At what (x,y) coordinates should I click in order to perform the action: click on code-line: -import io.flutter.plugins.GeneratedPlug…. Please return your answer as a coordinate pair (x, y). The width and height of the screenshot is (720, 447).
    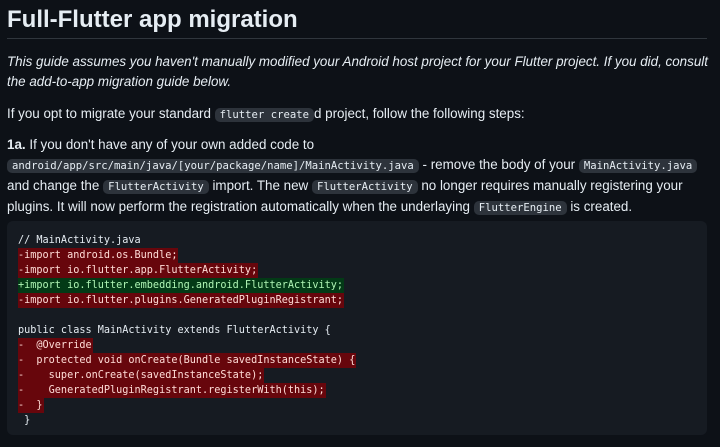
    Looking at the image, I should click on (181, 300).